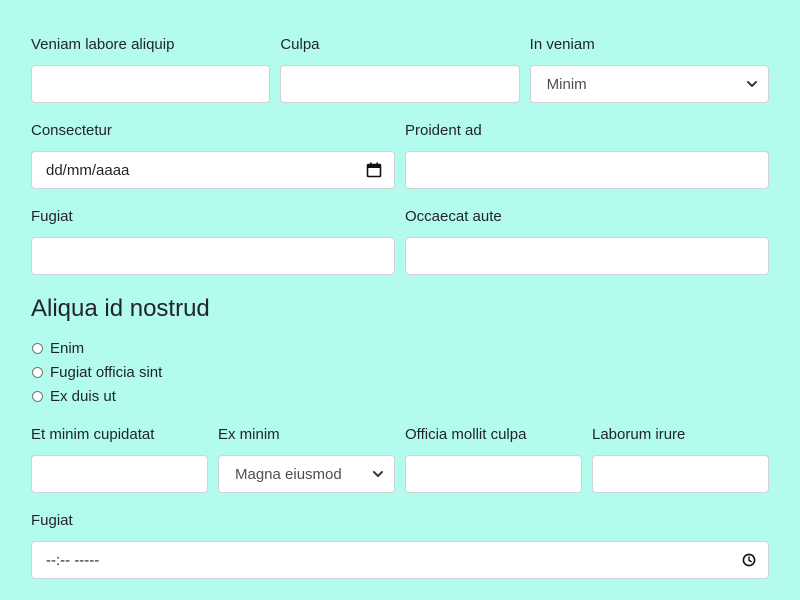 Image resolution: width=800 pixels, height=600 pixels. Describe the element at coordinates (73, 560) in the screenshot. I see `time-placeholder: --:-- -----` at that location.